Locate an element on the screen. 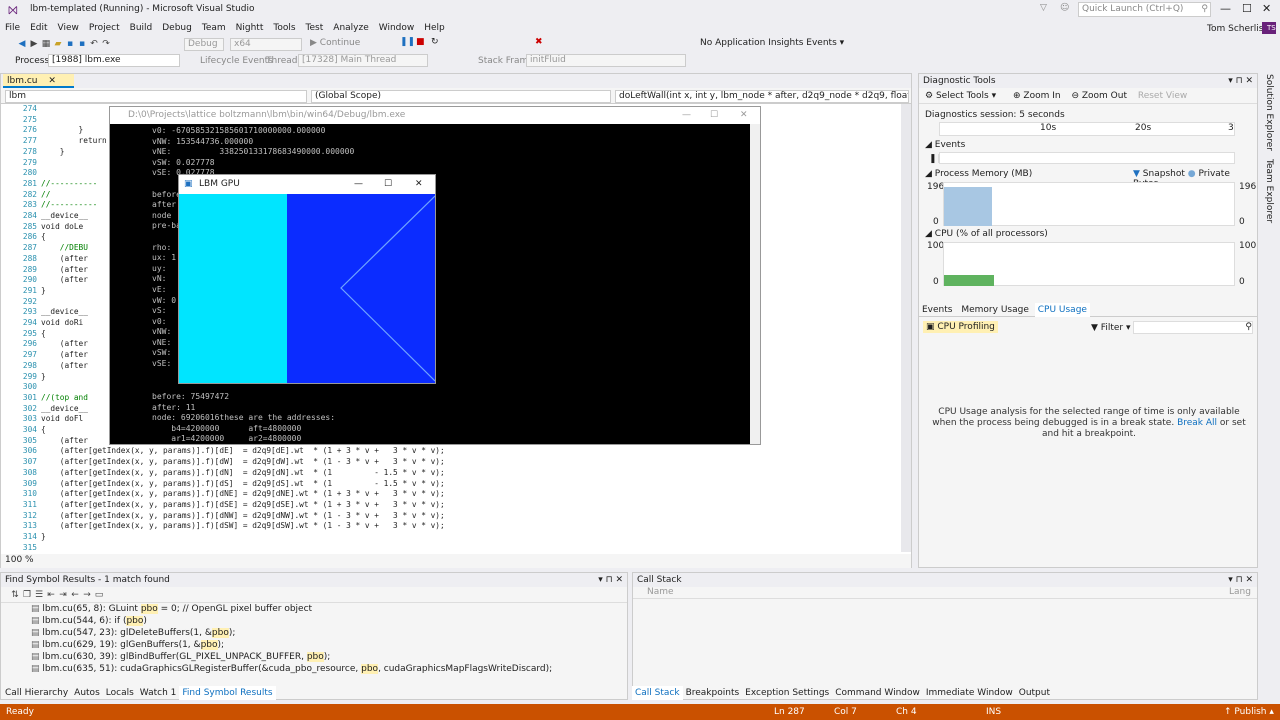 The image size is (1280, 720). avatar: TS is located at coordinates (1269, 28).